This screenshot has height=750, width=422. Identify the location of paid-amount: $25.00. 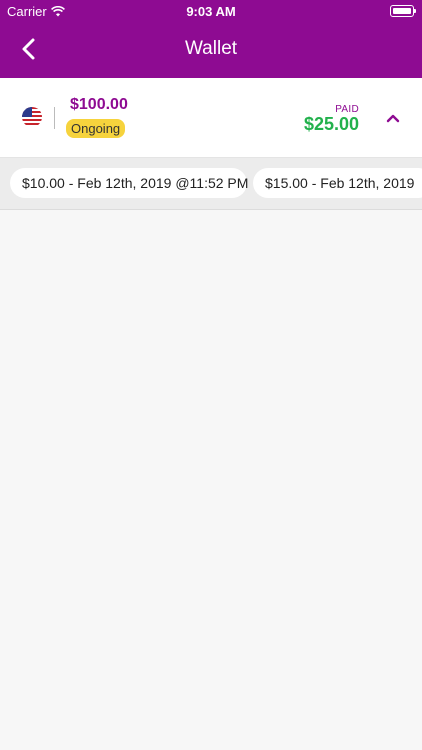
(331, 124).